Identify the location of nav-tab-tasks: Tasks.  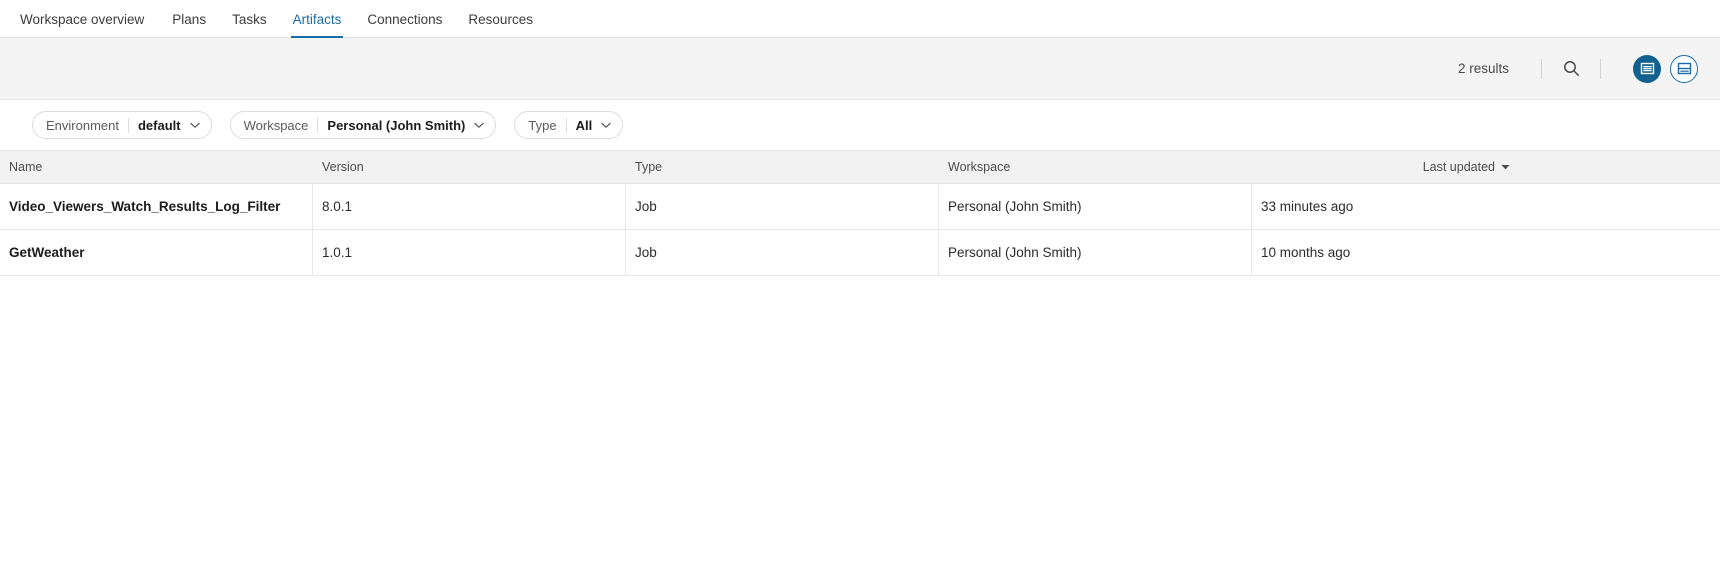
(249, 19).